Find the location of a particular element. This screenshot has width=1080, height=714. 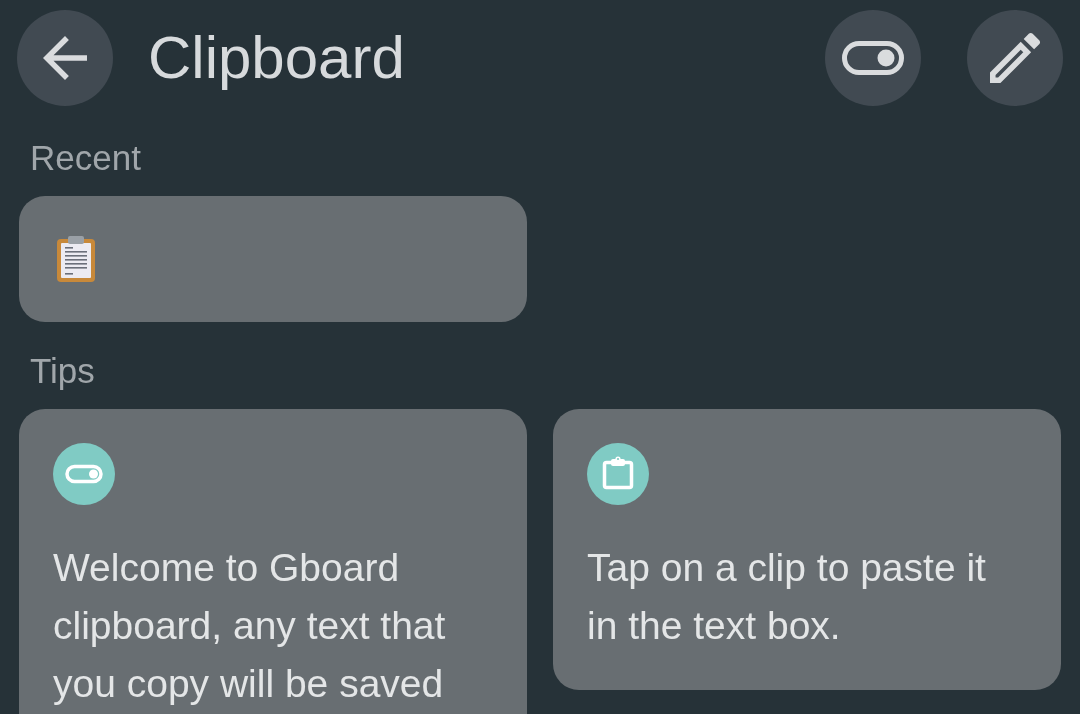

section-heading: Tips is located at coordinates (62, 371).